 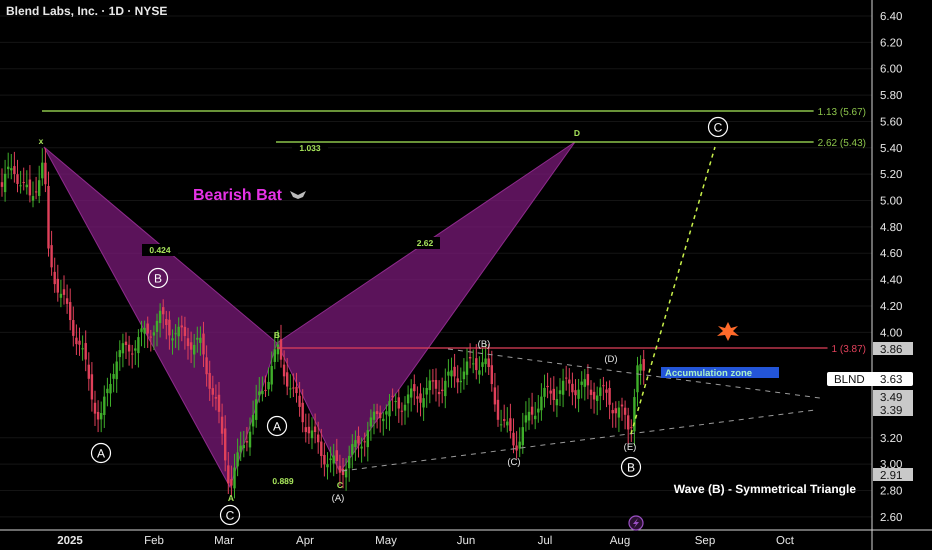 What do you see at coordinates (891, 17) in the screenshot?
I see `price-axis-label: 6.40` at bounding box center [891, 17].